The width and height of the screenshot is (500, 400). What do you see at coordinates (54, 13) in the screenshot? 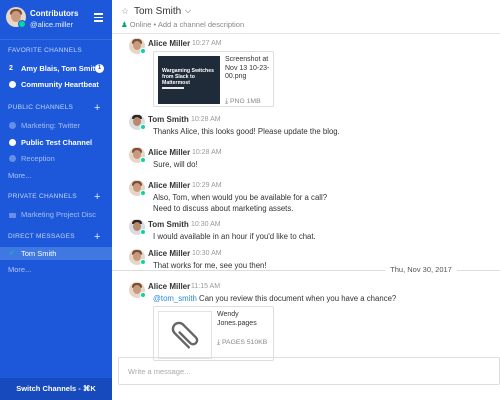
I see `team-name: Contributors` at bounding box center [54, 13].